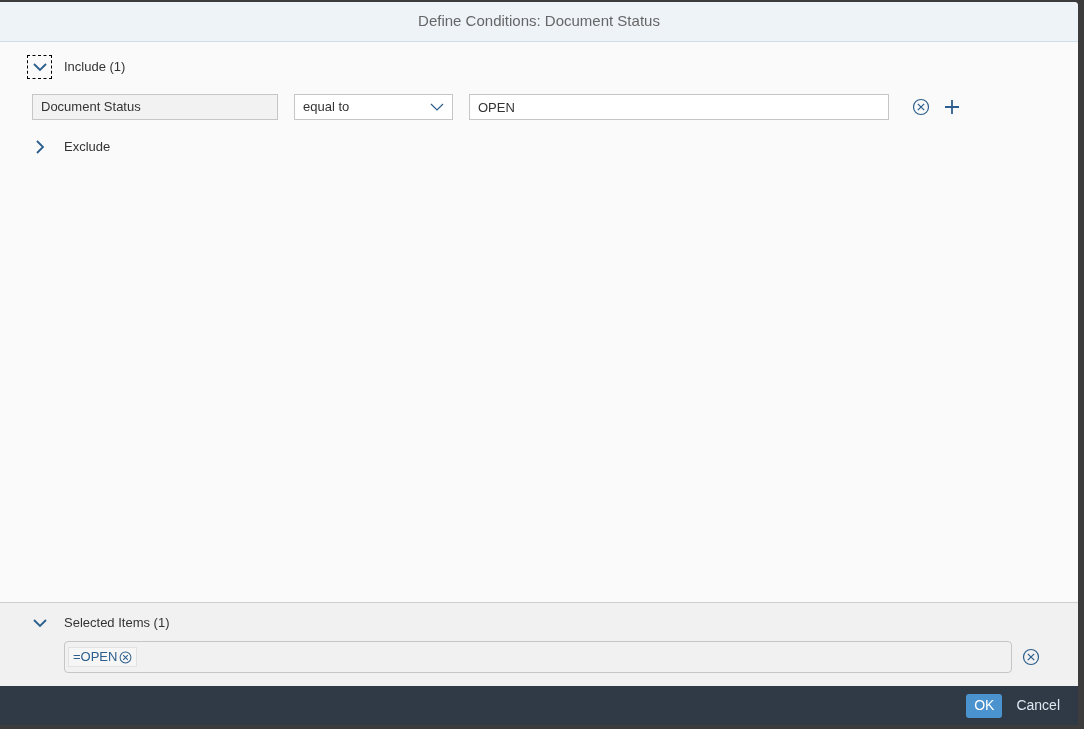 This screenshot has height=729, width=1084. Describe the element at coordinates (1038, 705) in the screenshot. I see `cancel-button: Cancel` at that location.